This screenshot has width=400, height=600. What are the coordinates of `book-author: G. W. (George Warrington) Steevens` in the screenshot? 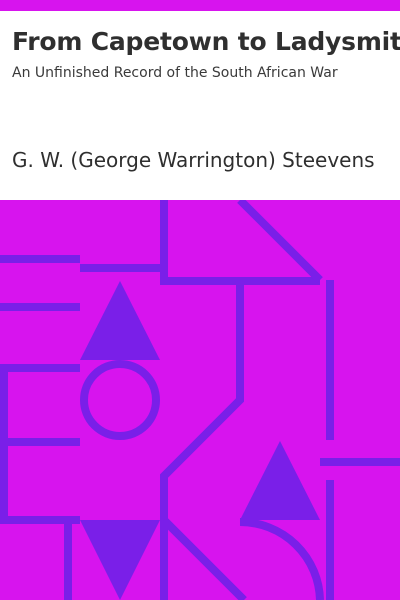 It's located at (193, 160).